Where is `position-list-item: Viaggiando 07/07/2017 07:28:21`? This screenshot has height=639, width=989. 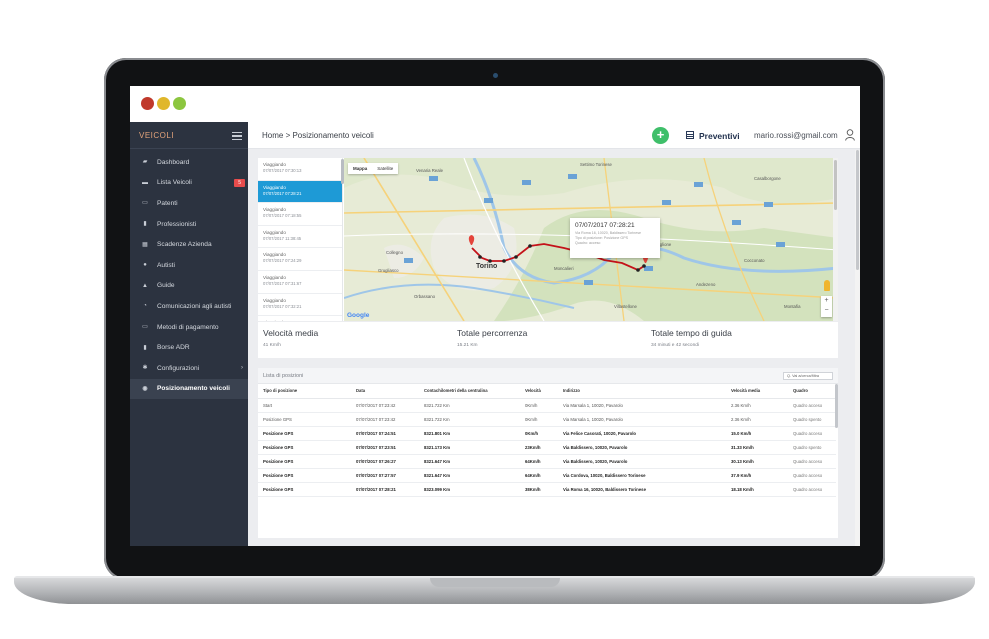 position-list-item: Viaggiando 07/07/2017 07:28:21 is located at coordinates (300, 192).